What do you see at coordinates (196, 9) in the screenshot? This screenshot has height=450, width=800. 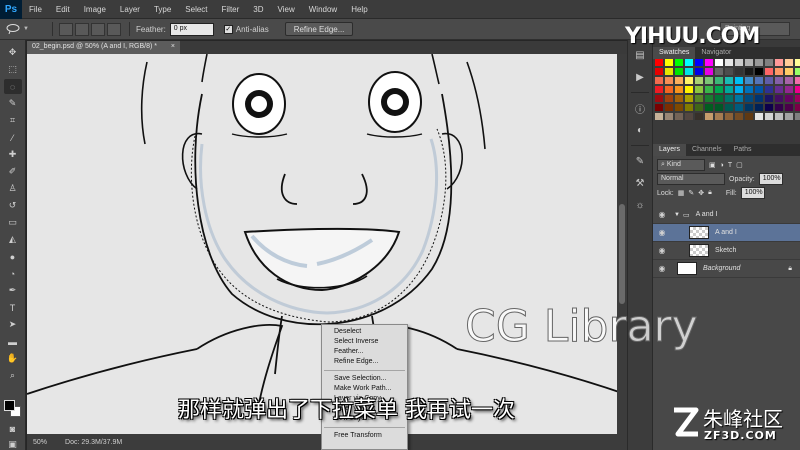 I see `menu-select: Select` at bounding box center [196, 9].